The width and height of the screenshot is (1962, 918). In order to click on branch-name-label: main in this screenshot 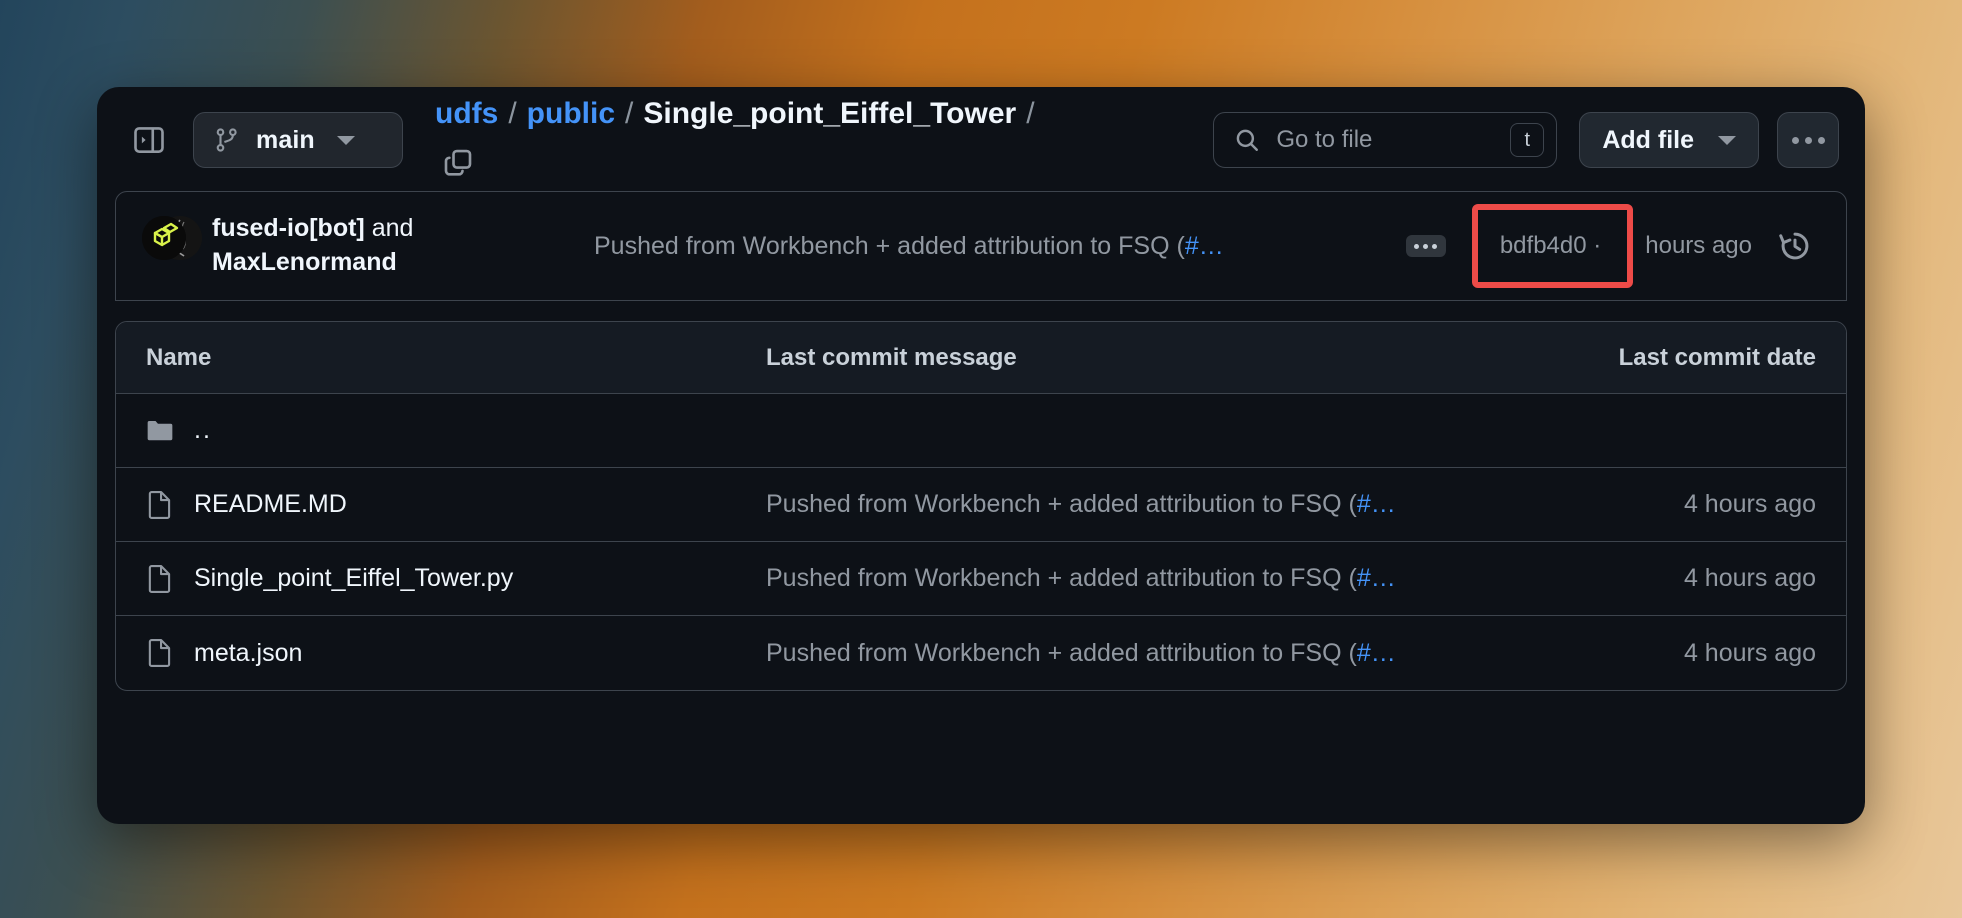, I will do `click(285, 139)`.